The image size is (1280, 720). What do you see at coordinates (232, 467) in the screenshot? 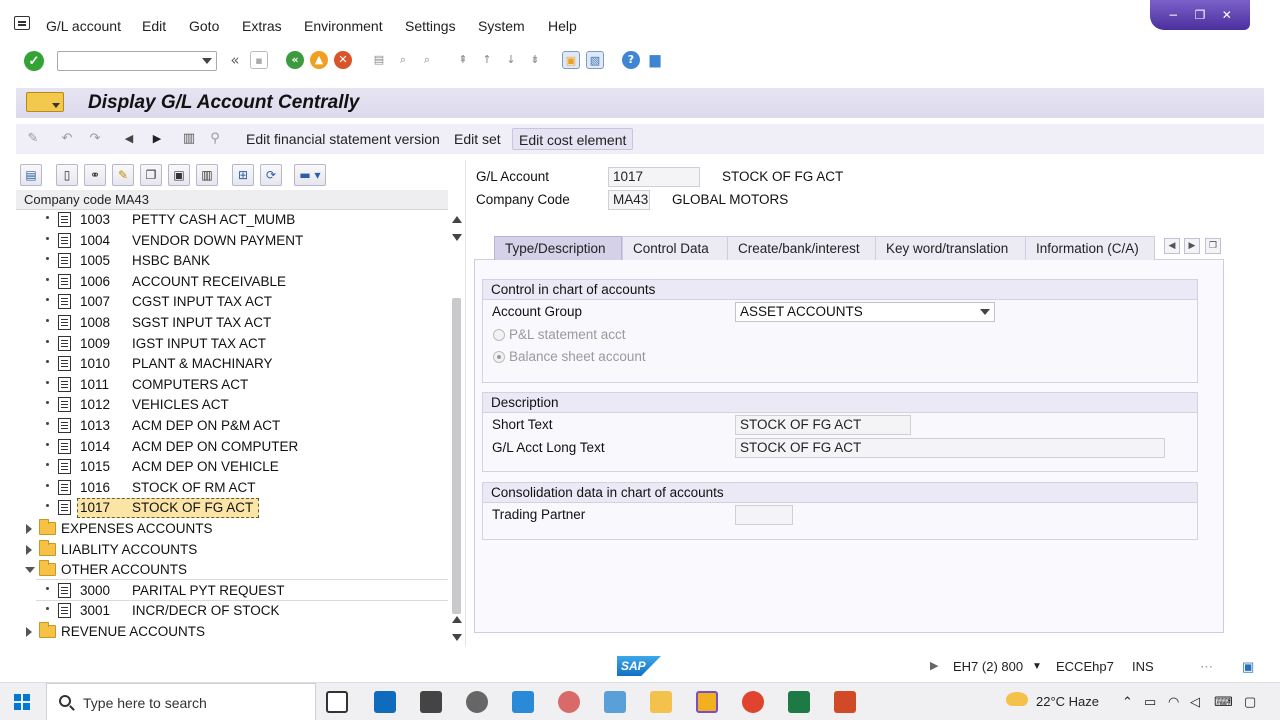
I see `tree-row-account: 1015 ACM DEP ON VEHICLE` at bounding box center [232, 467].